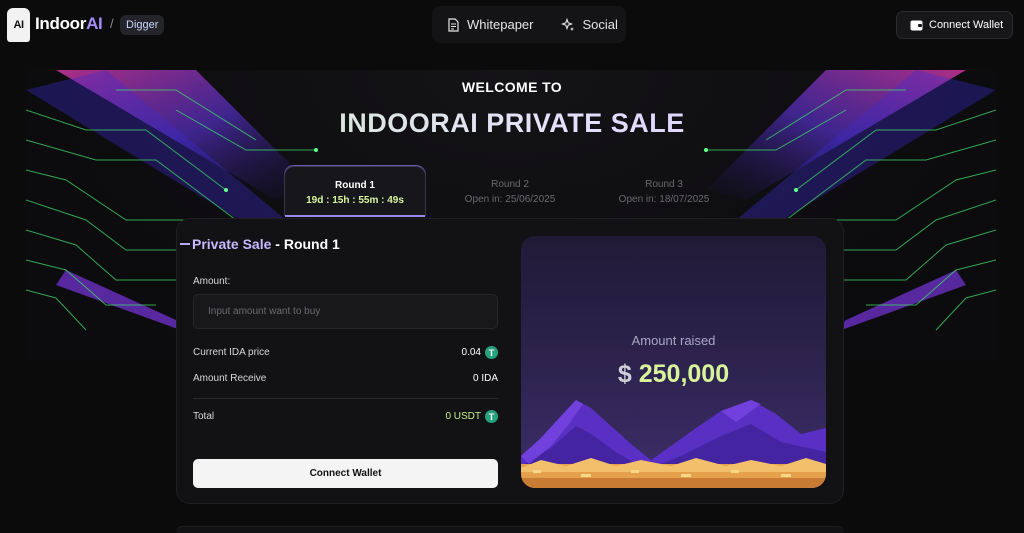 The image size is (1024, 533). Describe the element at coordinates (966, 25) in the screenshot. I see `header-connect-wallet-label: Connect Wallet` at that location.